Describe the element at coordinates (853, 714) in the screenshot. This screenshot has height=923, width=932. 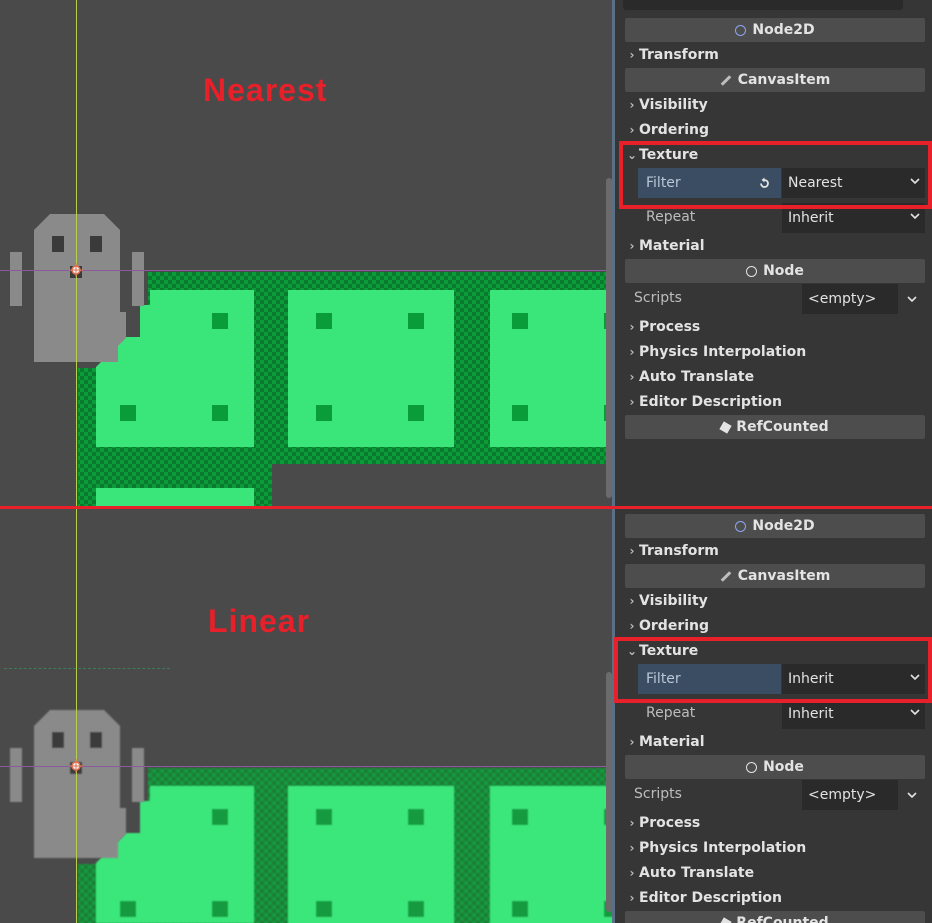
I see `repeat-dropdown: Inherit` at that location.